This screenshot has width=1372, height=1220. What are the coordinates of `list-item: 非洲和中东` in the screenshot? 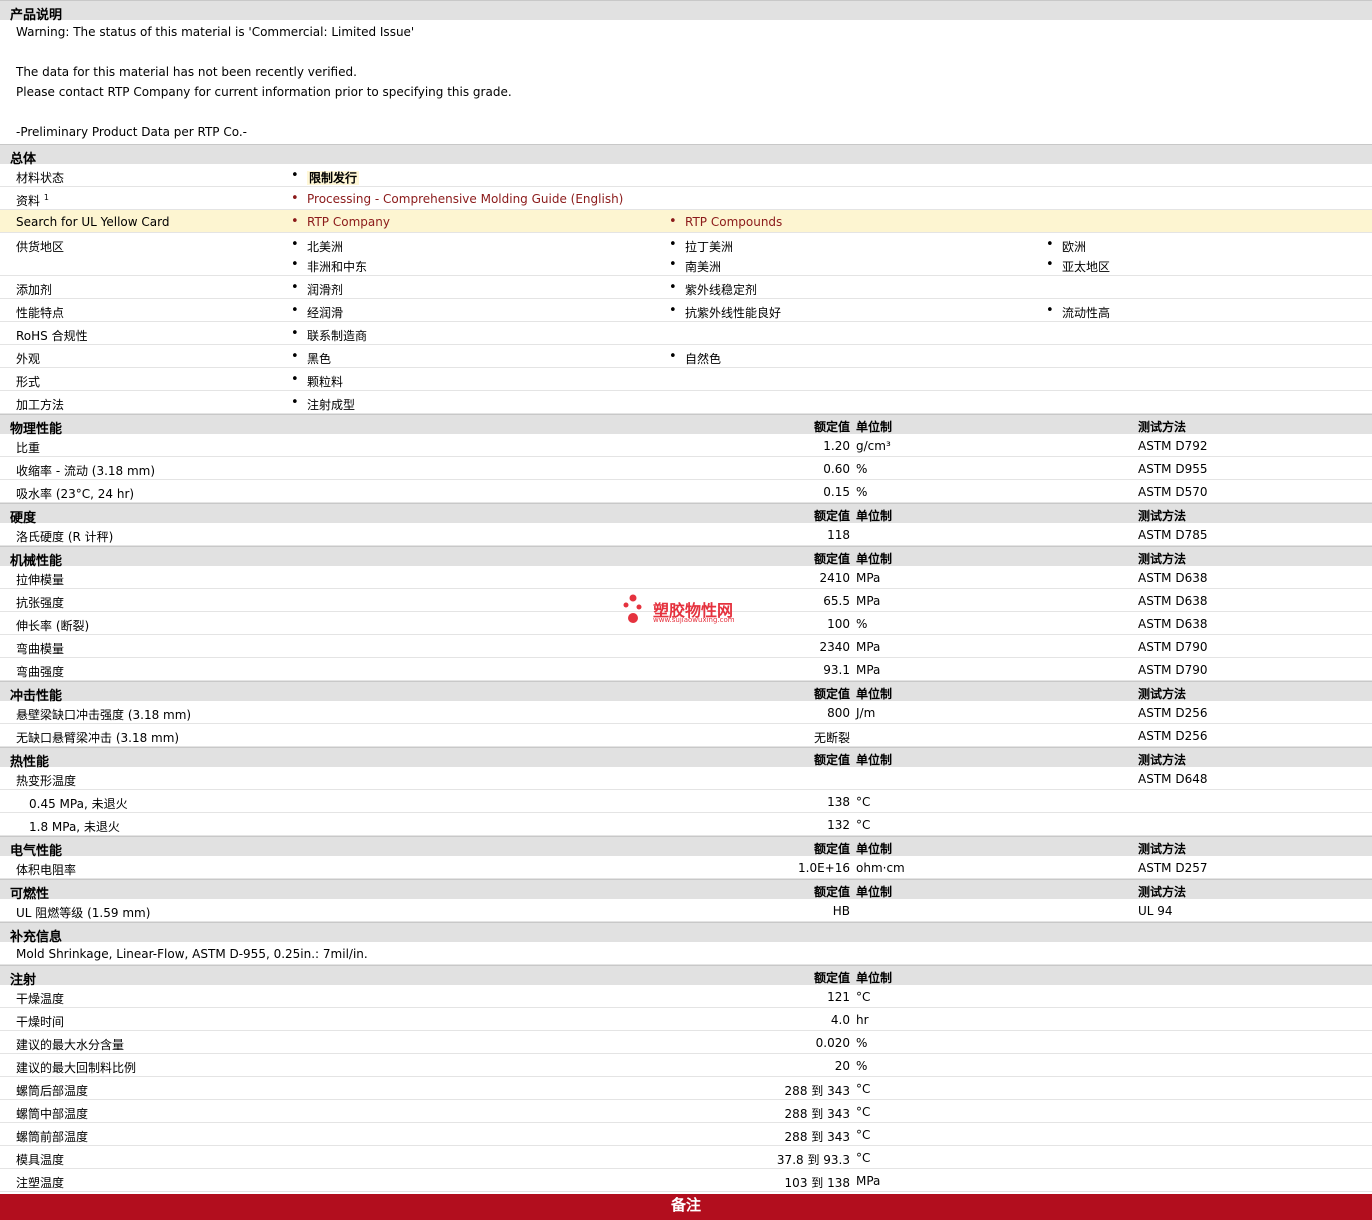 It's located at (329, 266).